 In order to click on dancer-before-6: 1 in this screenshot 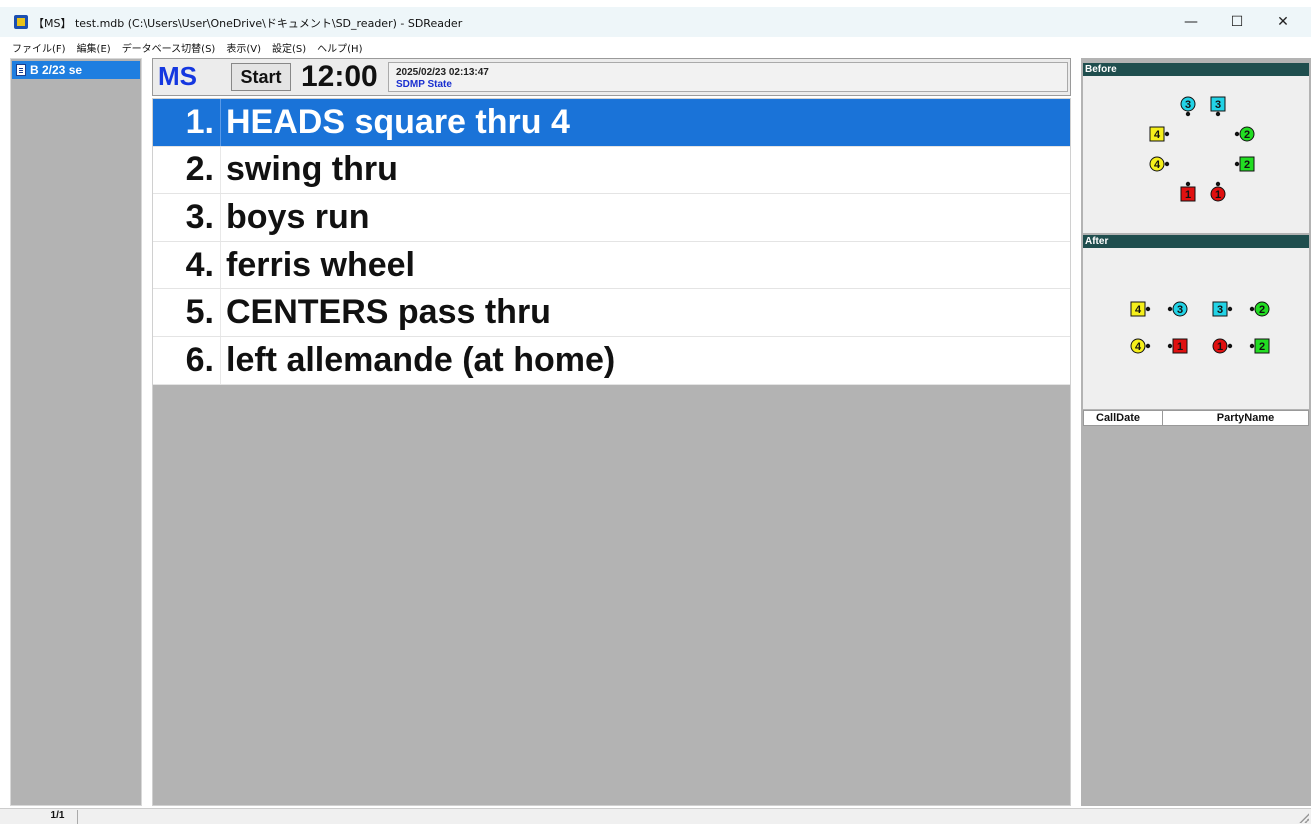, I will do `click(1188, 191)`.